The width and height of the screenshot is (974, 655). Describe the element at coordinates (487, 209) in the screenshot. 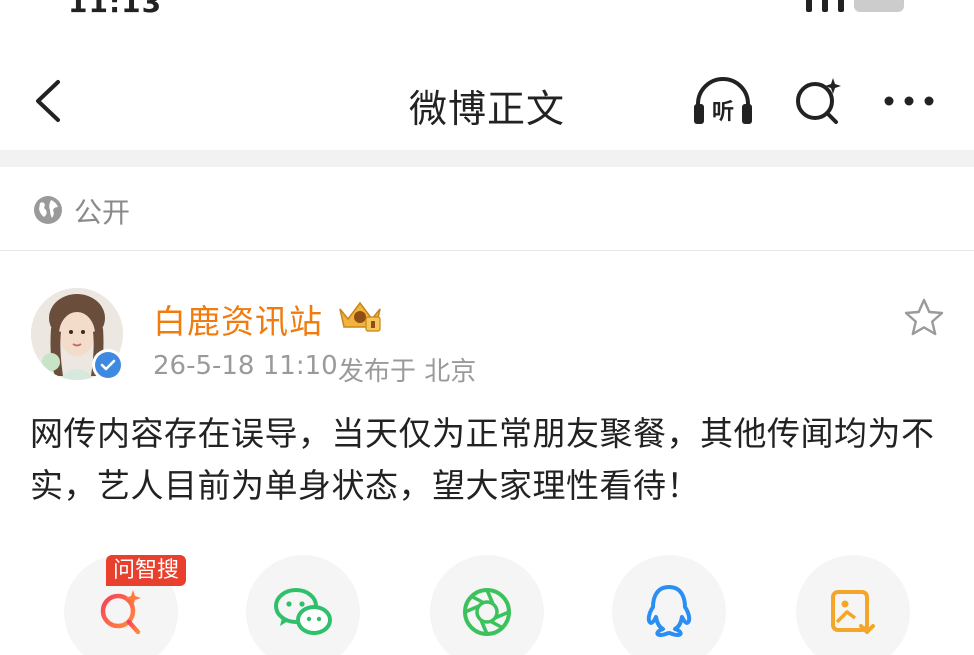

I see `visibility-row: 公开` at that location.